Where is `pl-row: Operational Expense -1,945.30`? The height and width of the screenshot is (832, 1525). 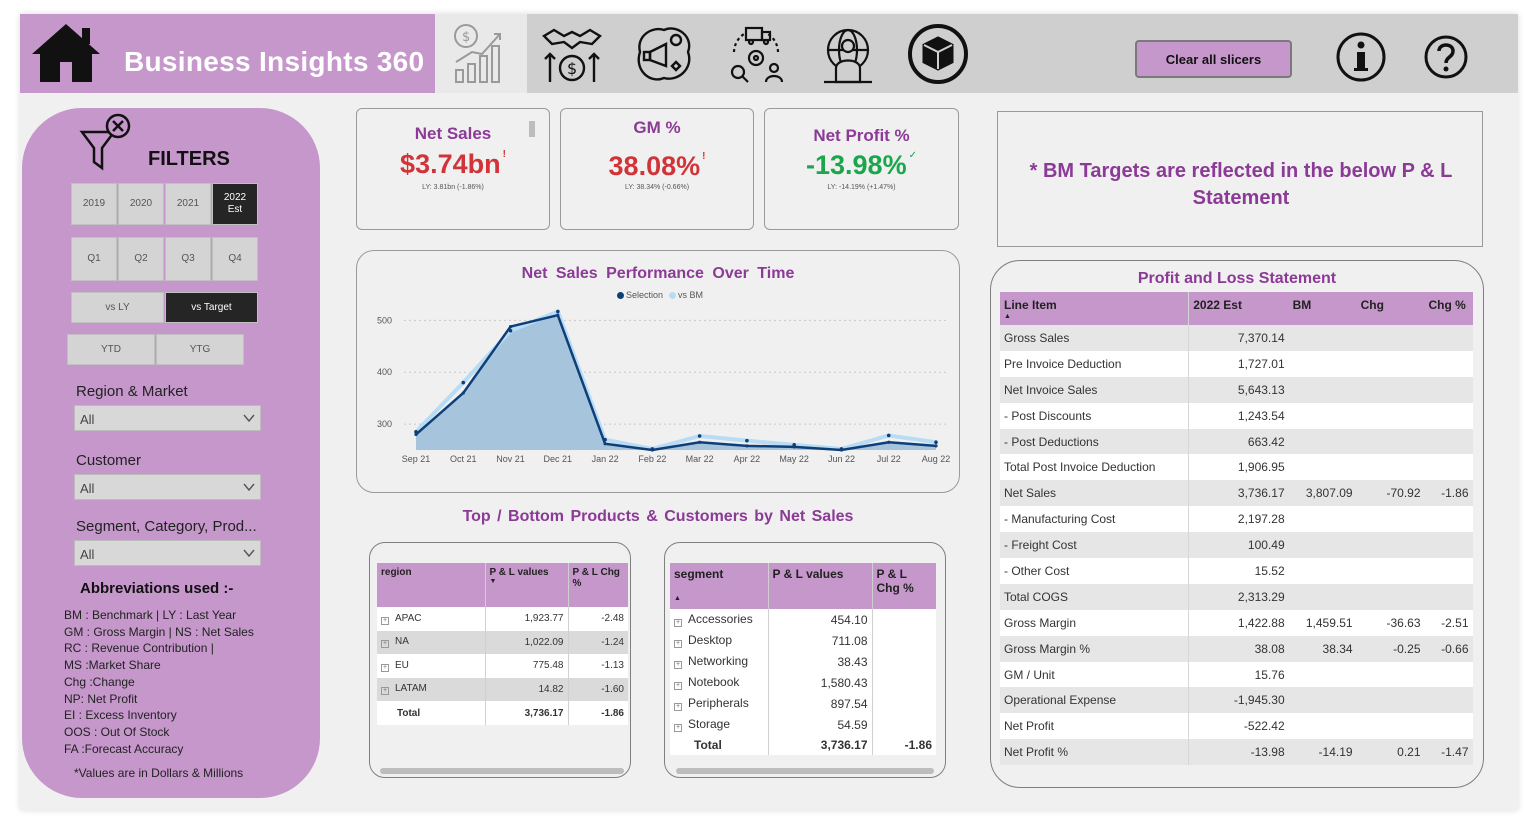 pl-row: Operational Expense -1,945.30 is located at coordinates (1236, 700).